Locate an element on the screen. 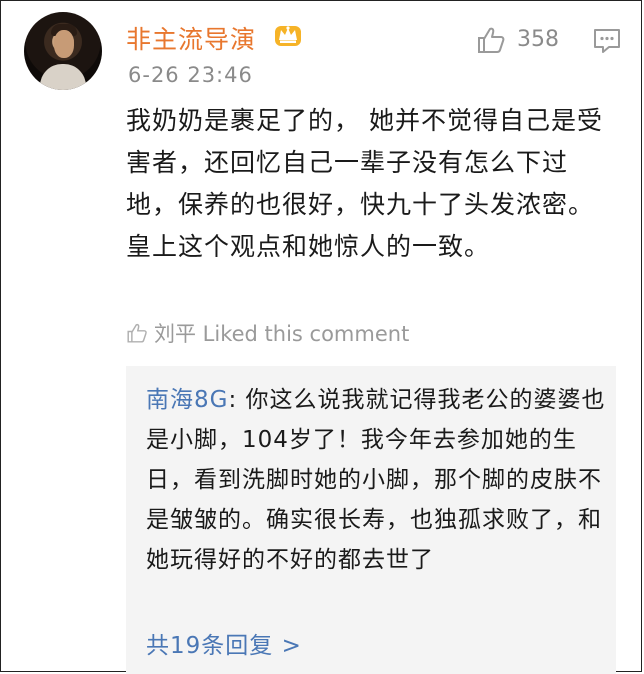 The width and height of the screenshot is (644, 674). avatar is located at coordinates (63, 51).